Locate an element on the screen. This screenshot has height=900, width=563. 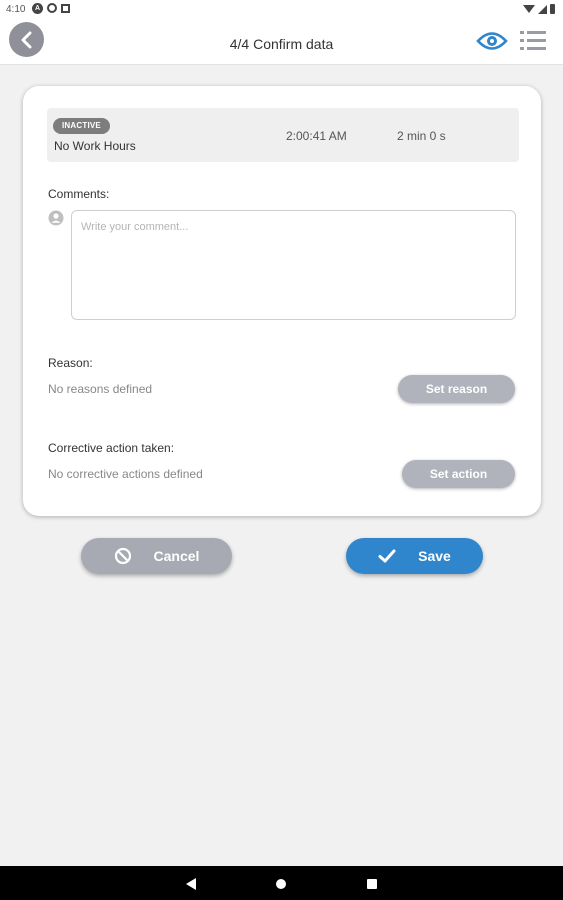
record-duration: 2 min 0 s is located at coordinates (421, 136).